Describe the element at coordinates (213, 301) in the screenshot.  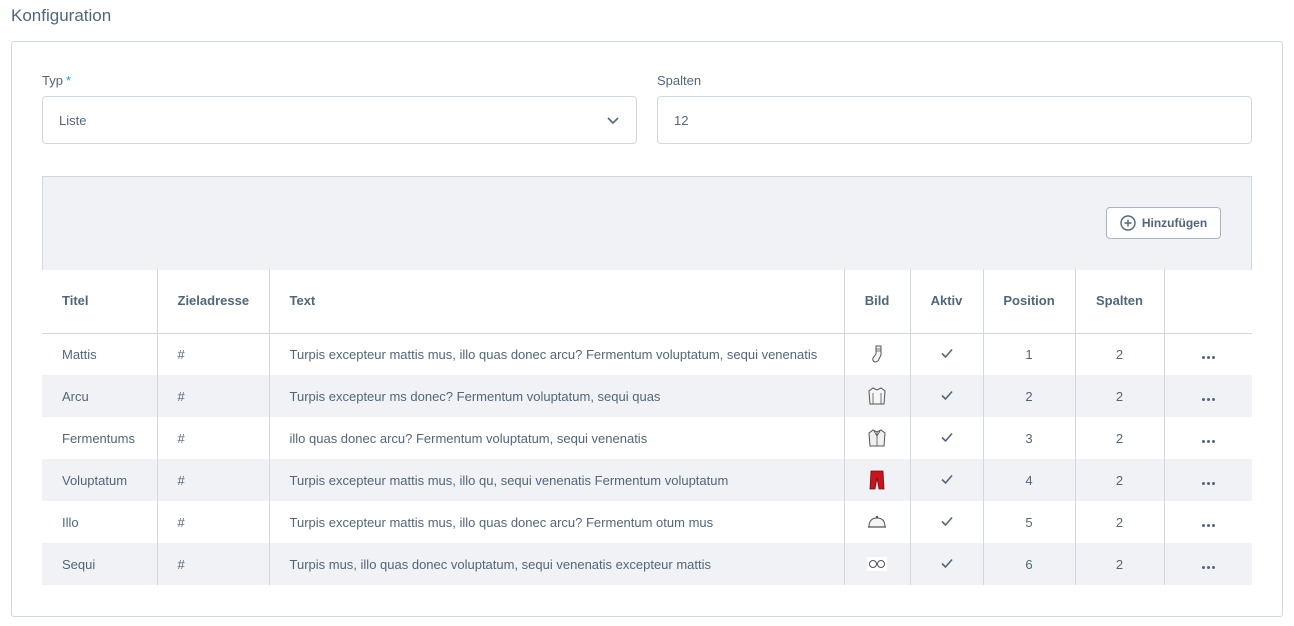
I see `column-header-zieladresse: Zieladresse` at that location.